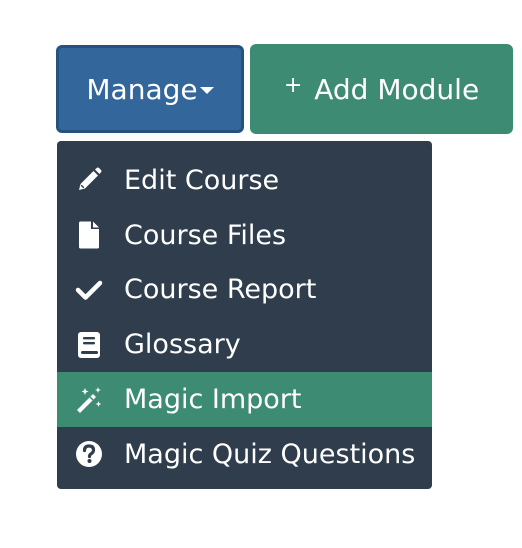  I want to click on menu-item-course-report: Course Report, so click(244, 290).